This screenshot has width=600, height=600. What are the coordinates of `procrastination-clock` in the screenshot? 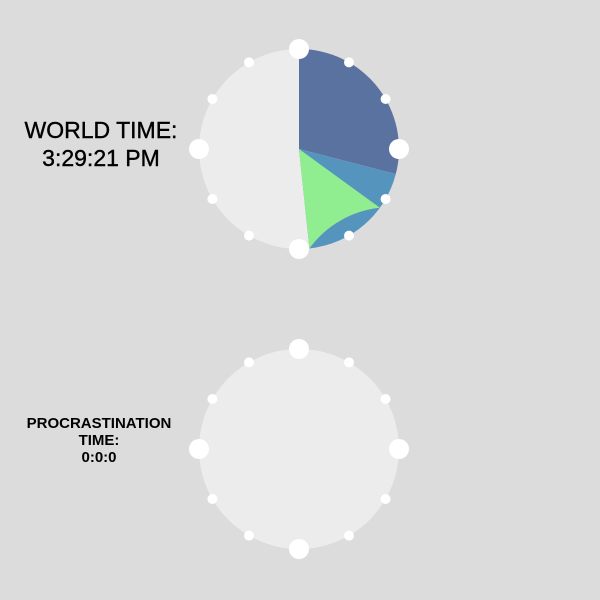 It's located at (299, 449).